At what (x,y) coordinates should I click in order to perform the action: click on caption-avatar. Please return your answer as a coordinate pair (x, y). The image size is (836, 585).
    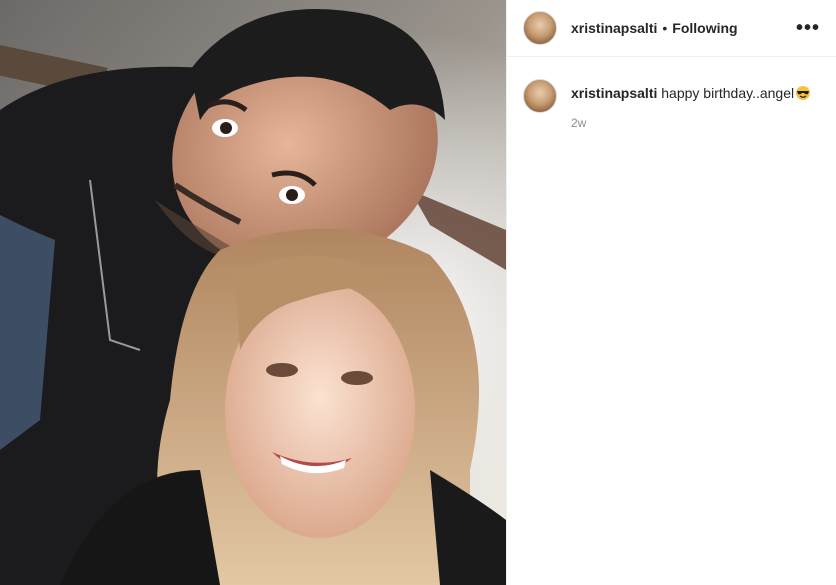
    Looking at the image, I should click on (540, 96).